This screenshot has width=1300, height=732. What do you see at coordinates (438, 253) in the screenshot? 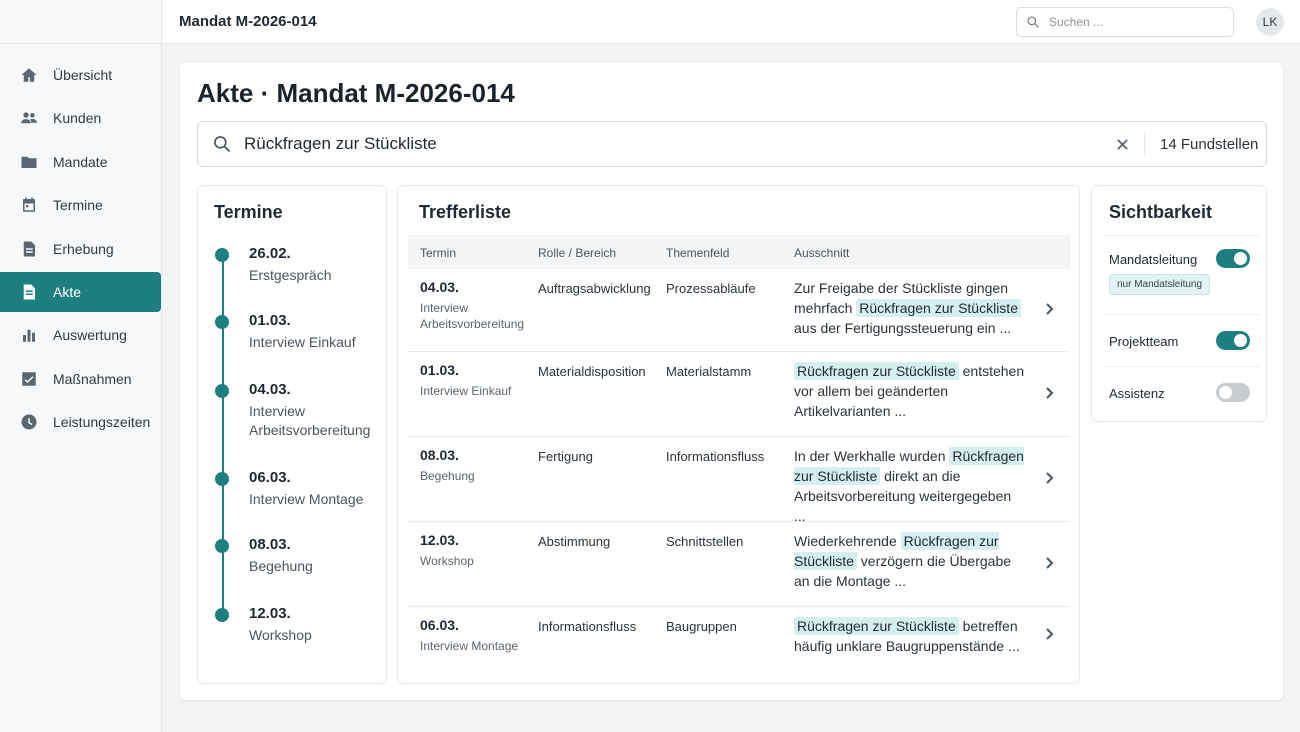
I see `column-header: Termin` at bounding box center [438, 253].